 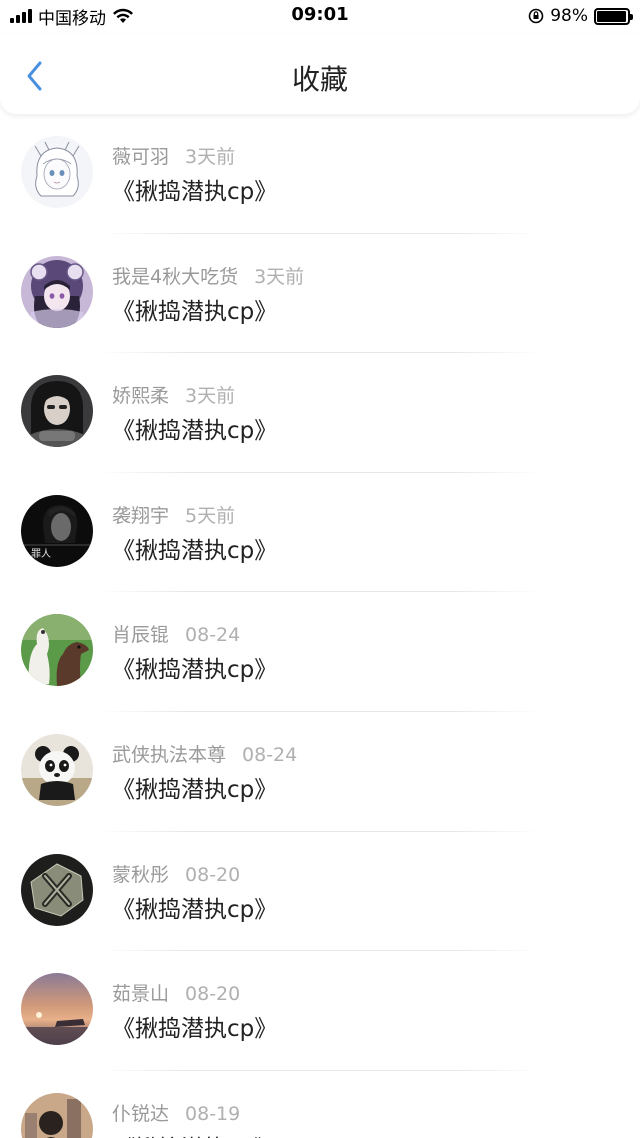 I want to click on list-item: 我是4秋大吃货 3天前 《揪捣潜执cp》, so click(x=320, y=294).